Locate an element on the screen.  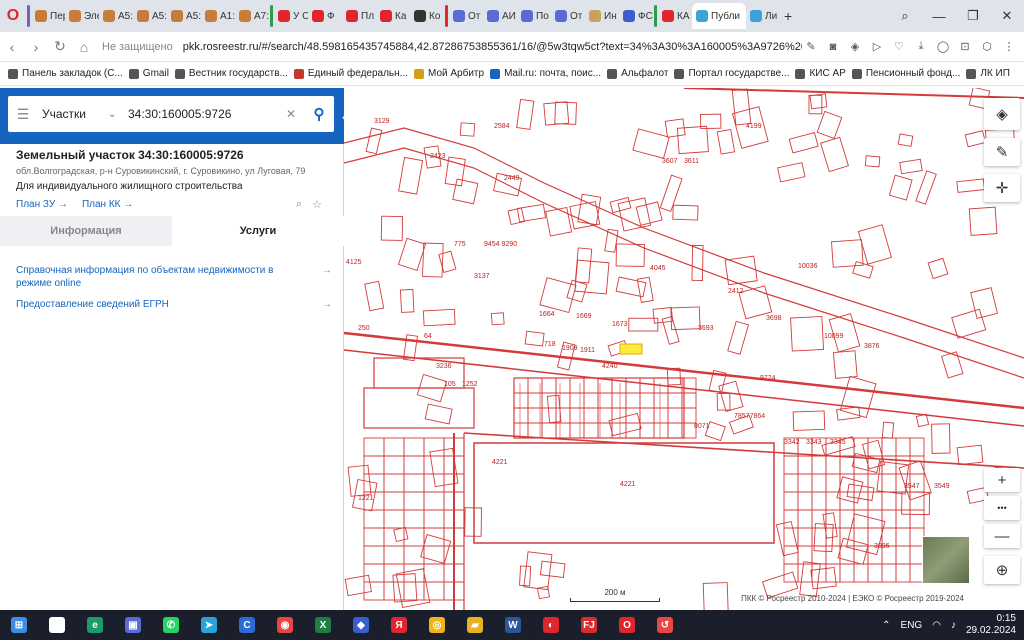
crosshair-icon: ✛ is located at coordinates (1002, 188).